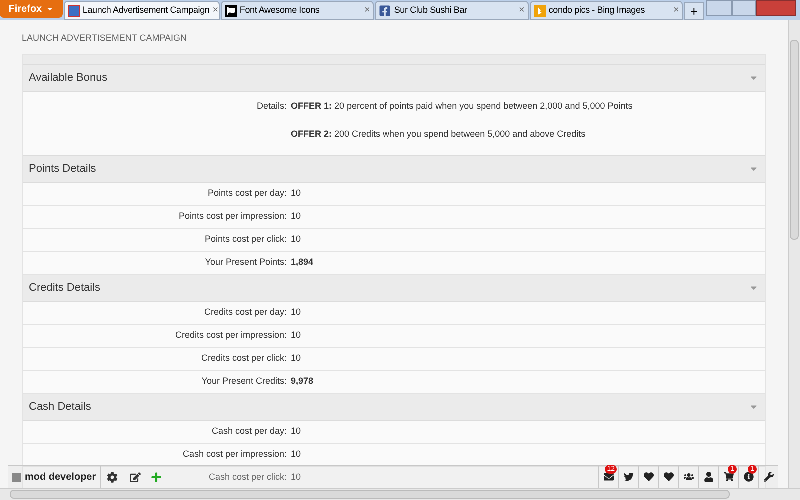 The image size is (800, 500). I want to click on wrench-icon, so click(769, 477).